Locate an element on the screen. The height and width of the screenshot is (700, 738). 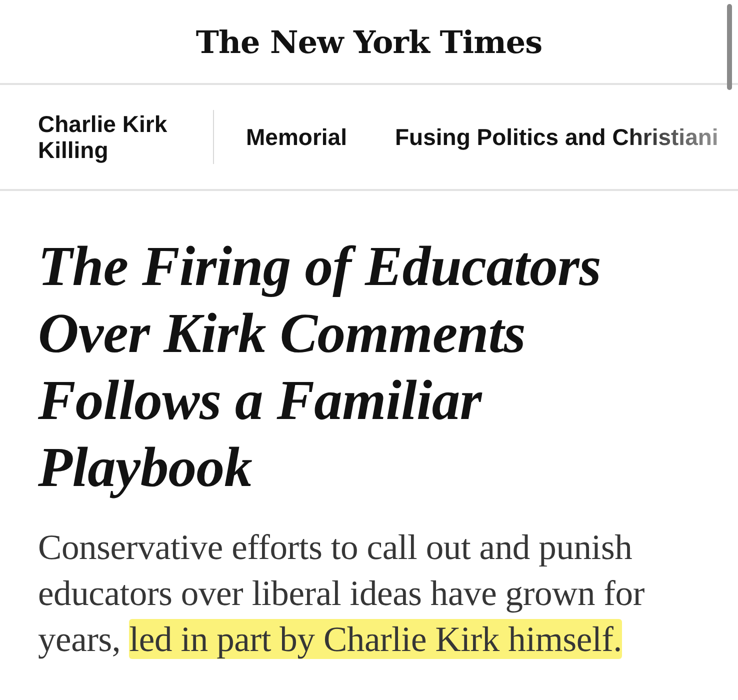
nav-link: Memorial is located at coordinates (296, 137).